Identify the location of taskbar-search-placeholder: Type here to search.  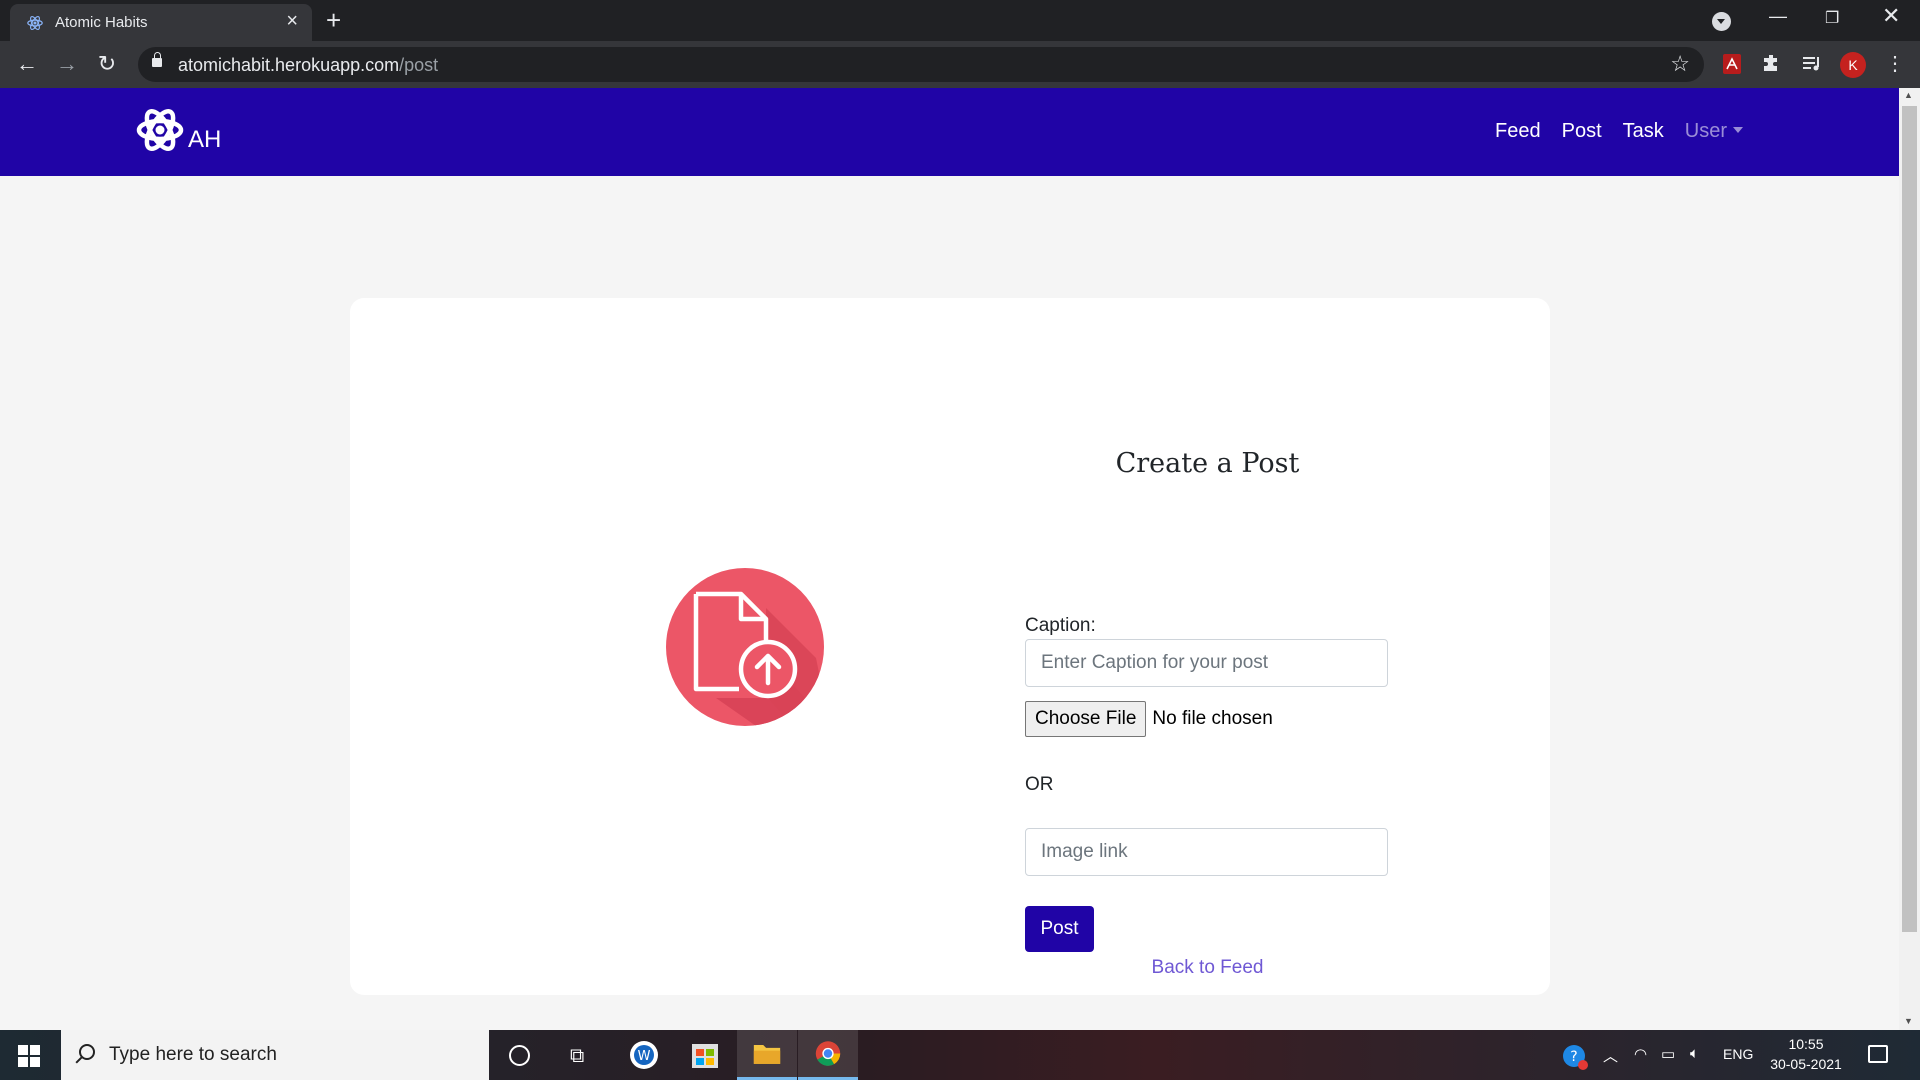
(193, 1054).